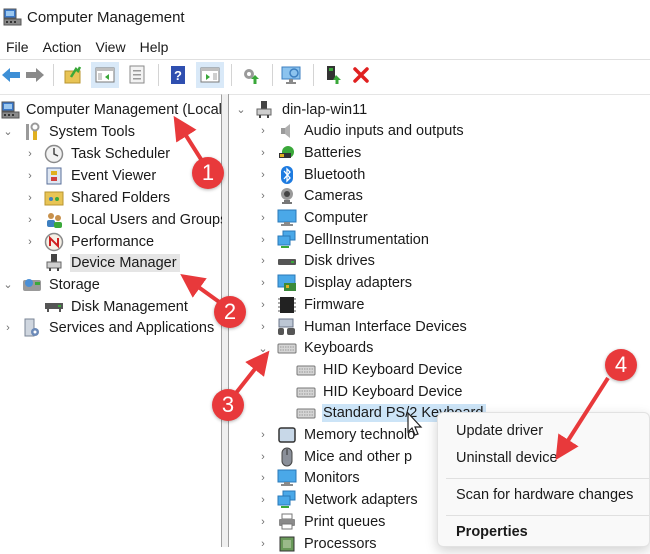 The width and height of the screenshot is (650, 554). What do you see at coordinates (312, 174) in the screenshot?
I see `device-tree-item-bluetooth: › Bluetooth` at bounding box center [312, 174].